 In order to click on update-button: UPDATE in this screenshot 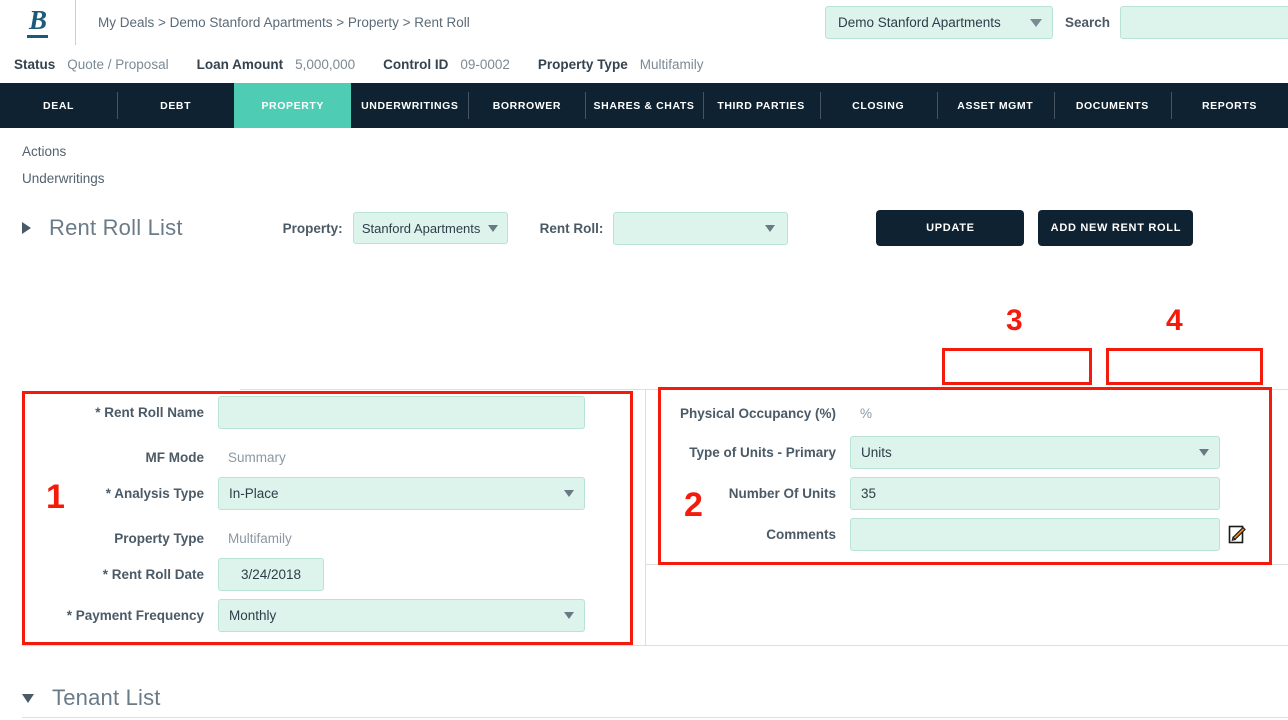, I will do `click(950, 228)`.